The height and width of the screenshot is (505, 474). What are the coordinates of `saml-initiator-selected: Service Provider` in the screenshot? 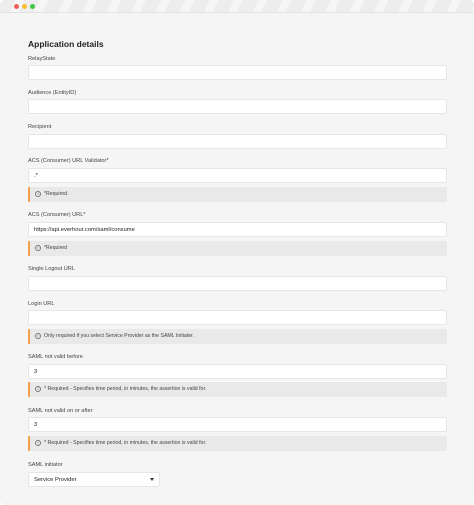 It's located at (55, 480).